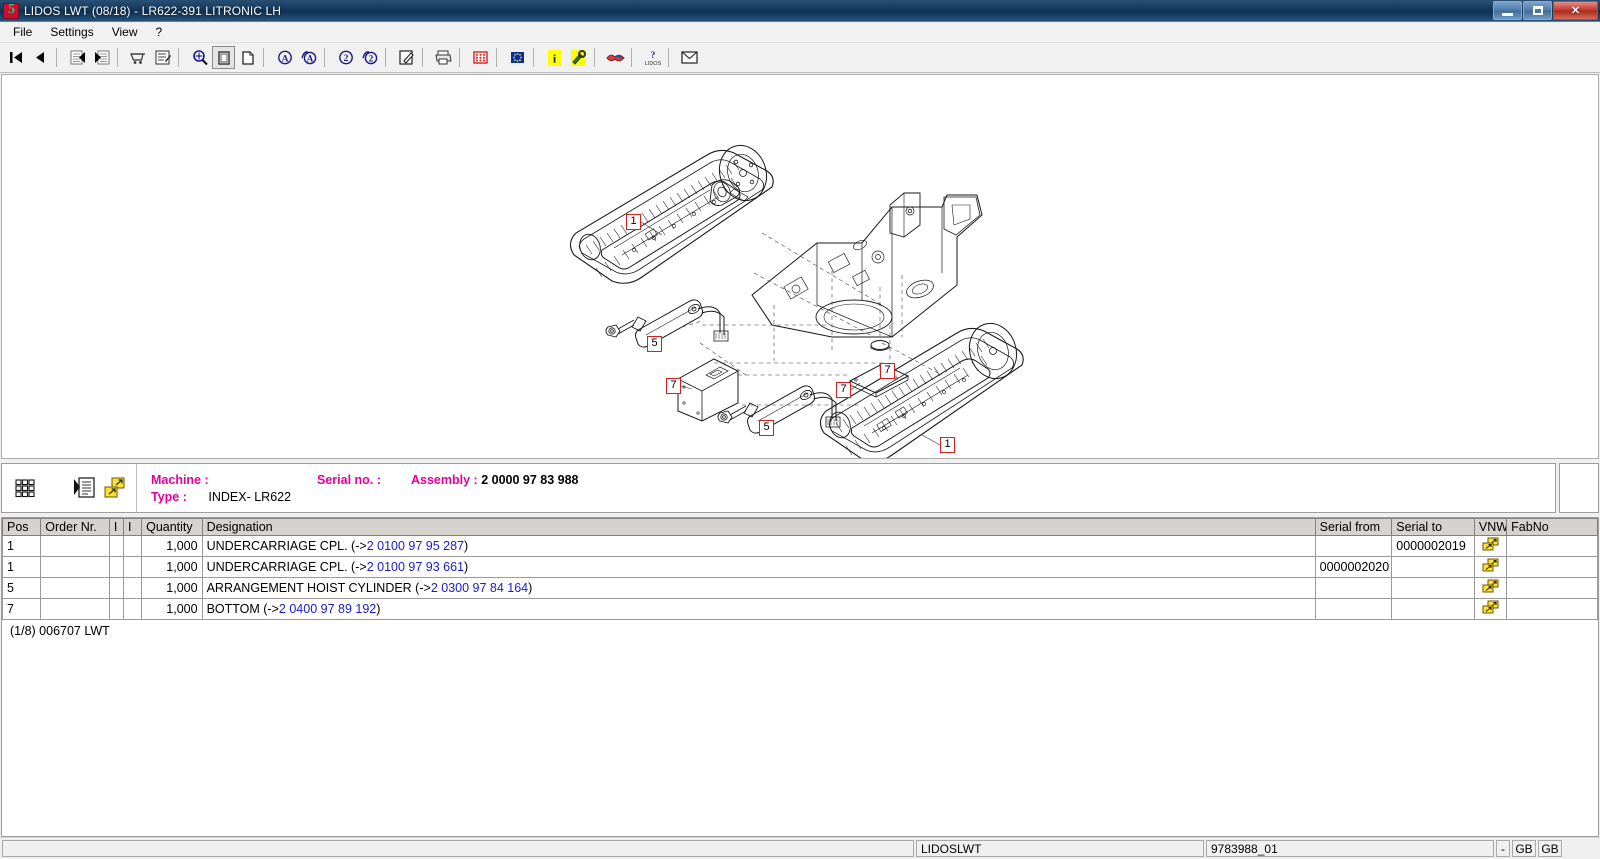 The image size is (1600, 859). What do you see at coordinates (125, 32) in the screenshot?
I see `menu-view: View` at bounding box center [125, 32].